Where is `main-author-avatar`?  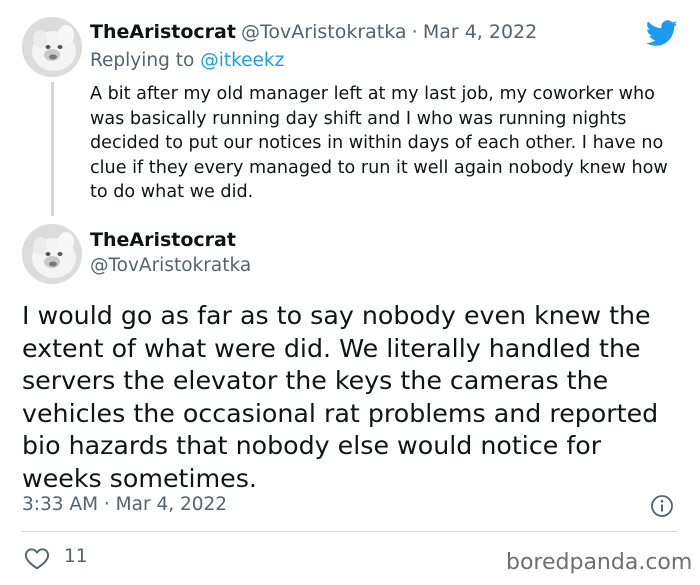 main-author-avatar is located at coordinates (52, 254).